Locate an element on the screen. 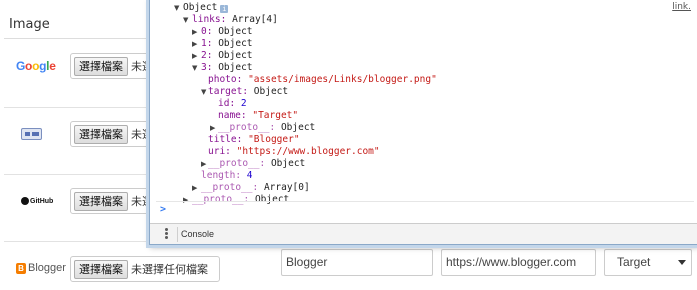 The width and height of the screenshot is (697, 290). key-photo: photo: is located at coordinates (225, 79).